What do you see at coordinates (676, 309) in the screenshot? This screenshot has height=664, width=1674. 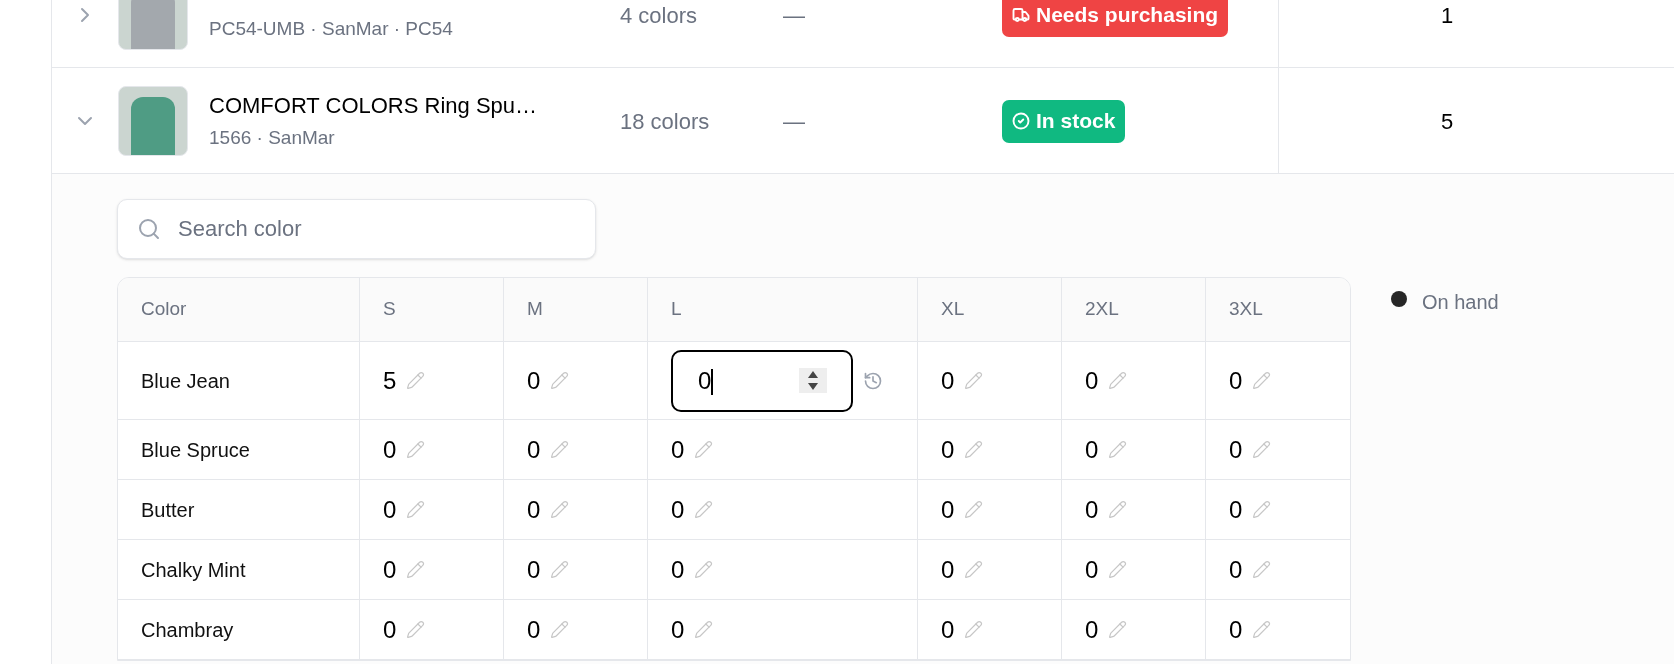 I see `column-header: L` at bounding box center [676, 309].